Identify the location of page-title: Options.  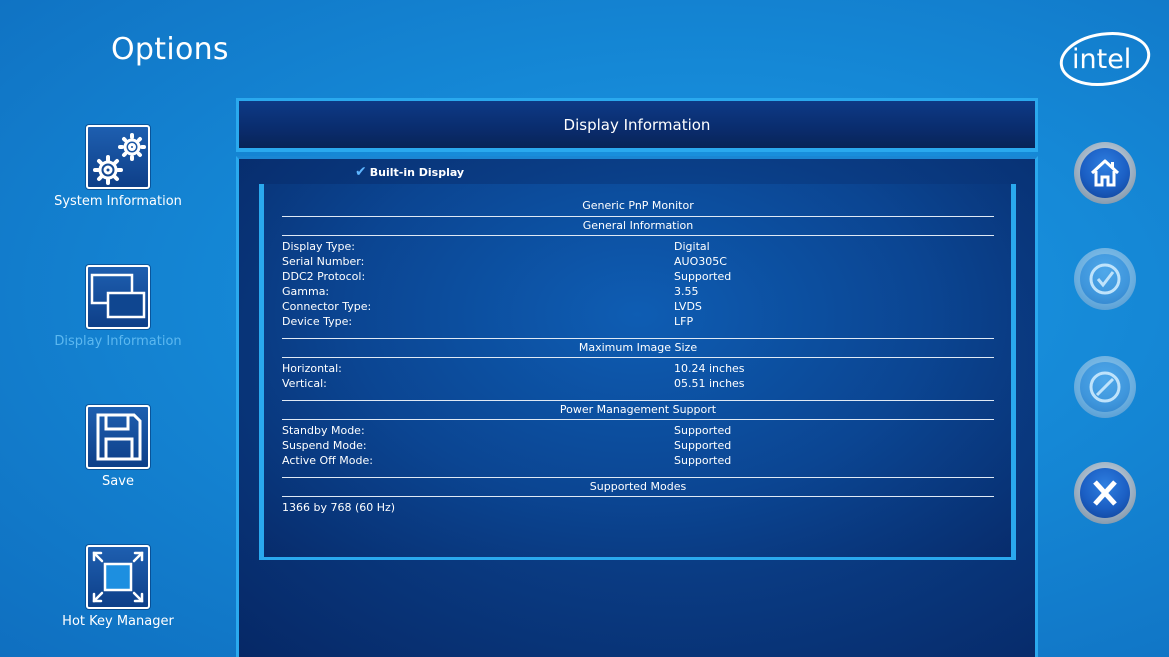
(170, 49).